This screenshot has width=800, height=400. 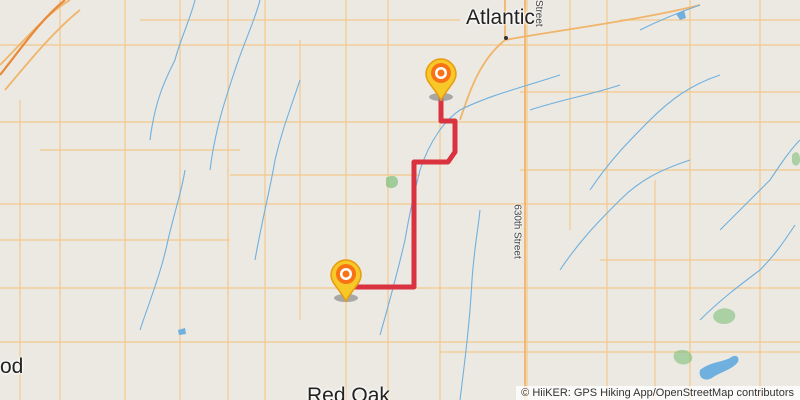 I want to click on place-label-red-oak: Red Oak, so click(x=348, y=392).